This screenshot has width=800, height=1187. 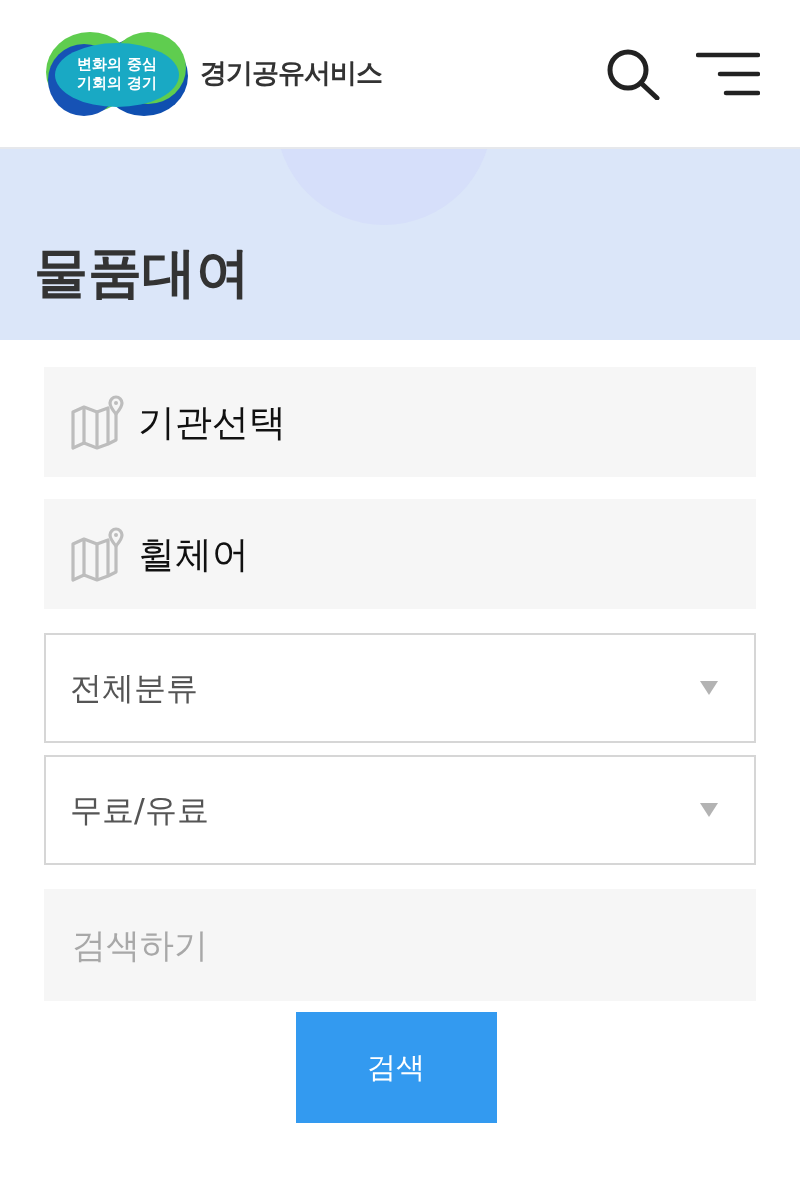 What do you see at coordinates (117, 64) in the screenshot?
I see `logo-slogan-text: 변화의 중심` at bounding box center [117, 64].